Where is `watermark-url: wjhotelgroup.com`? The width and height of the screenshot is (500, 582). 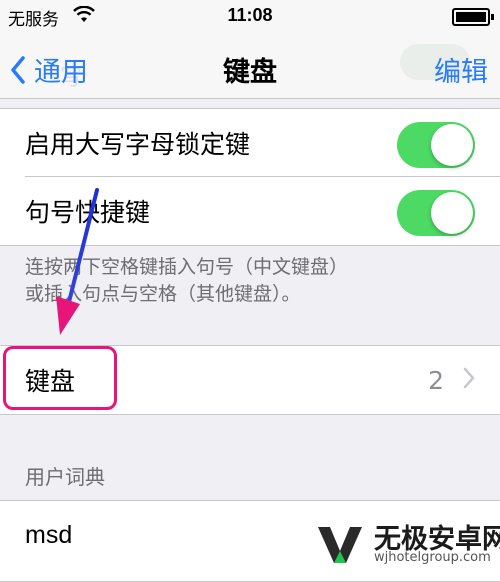 watermark-url: wjhotelgroup.com is located at coordinates (432, 557).